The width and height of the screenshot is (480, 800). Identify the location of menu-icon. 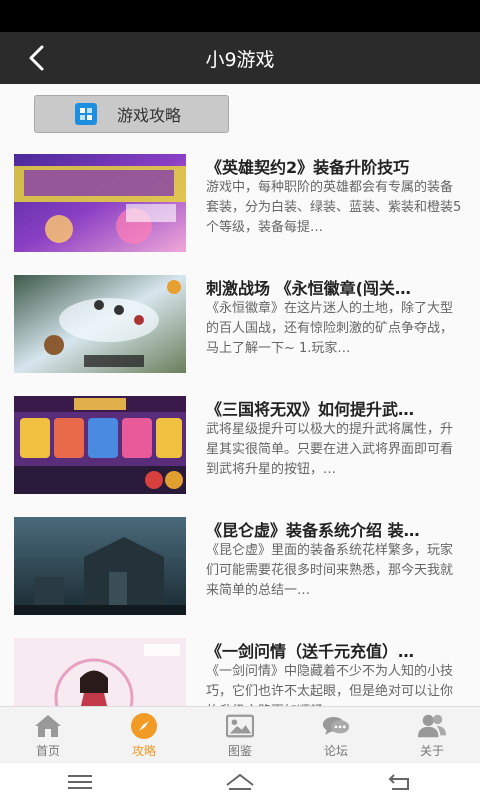
(80, 781).